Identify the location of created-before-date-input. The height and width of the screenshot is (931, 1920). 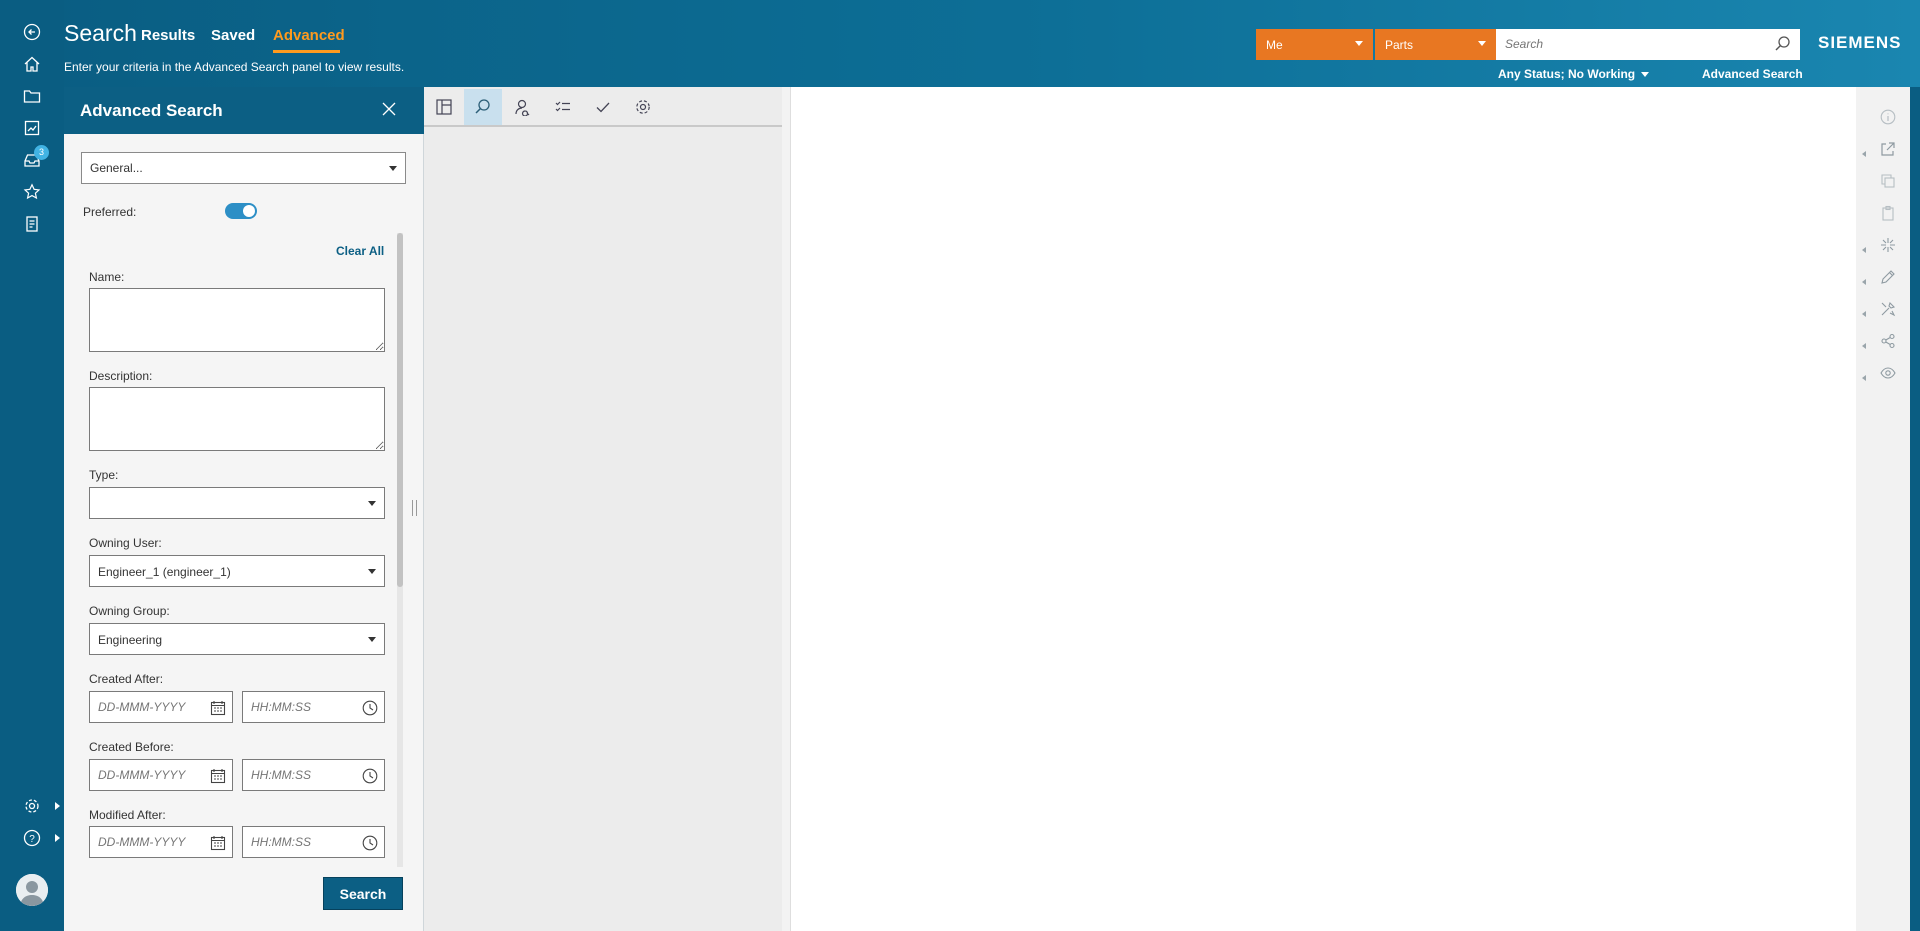
(145, 775).